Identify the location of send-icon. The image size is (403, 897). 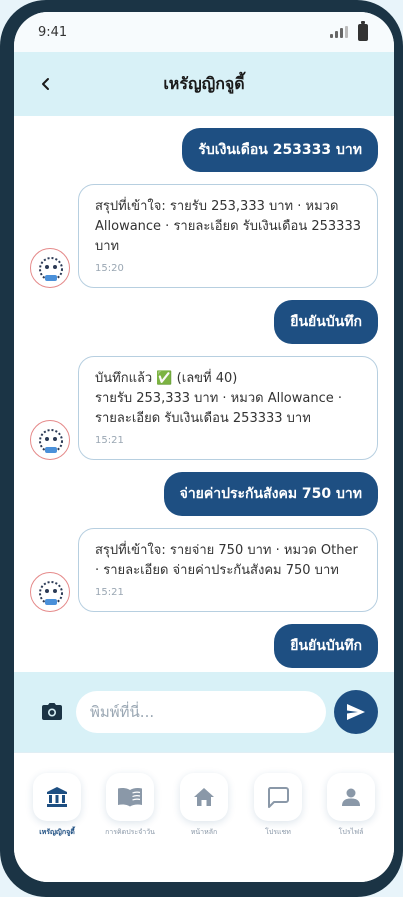
(356, 712).